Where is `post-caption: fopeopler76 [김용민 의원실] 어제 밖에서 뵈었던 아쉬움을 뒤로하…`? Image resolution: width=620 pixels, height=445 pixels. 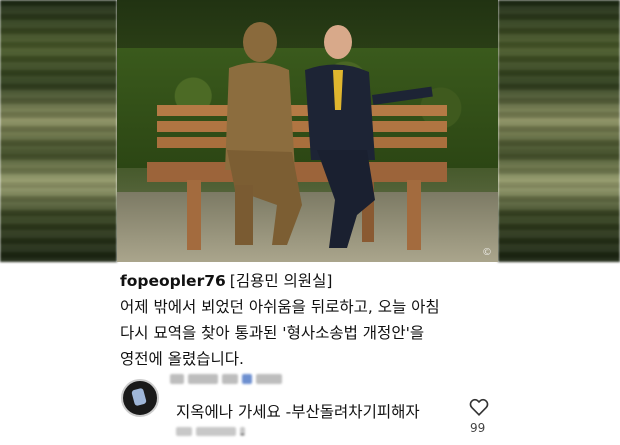 post-caption: fopeopler76 [김용민 의원실] 어제 밖에서 뵈었던 아쉬움을 뒤로하… is located at coordinates (310, 320).